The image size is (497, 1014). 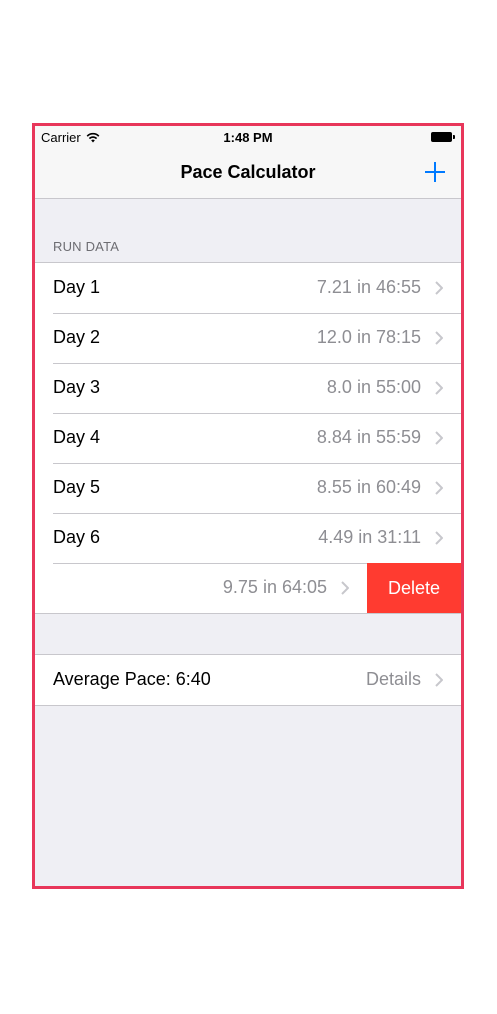 What do you see at coordinates (132, 679) in the screenshot?
I see `average-pace-label: Average Pace: 6:40` at bounding box center [132, 679].